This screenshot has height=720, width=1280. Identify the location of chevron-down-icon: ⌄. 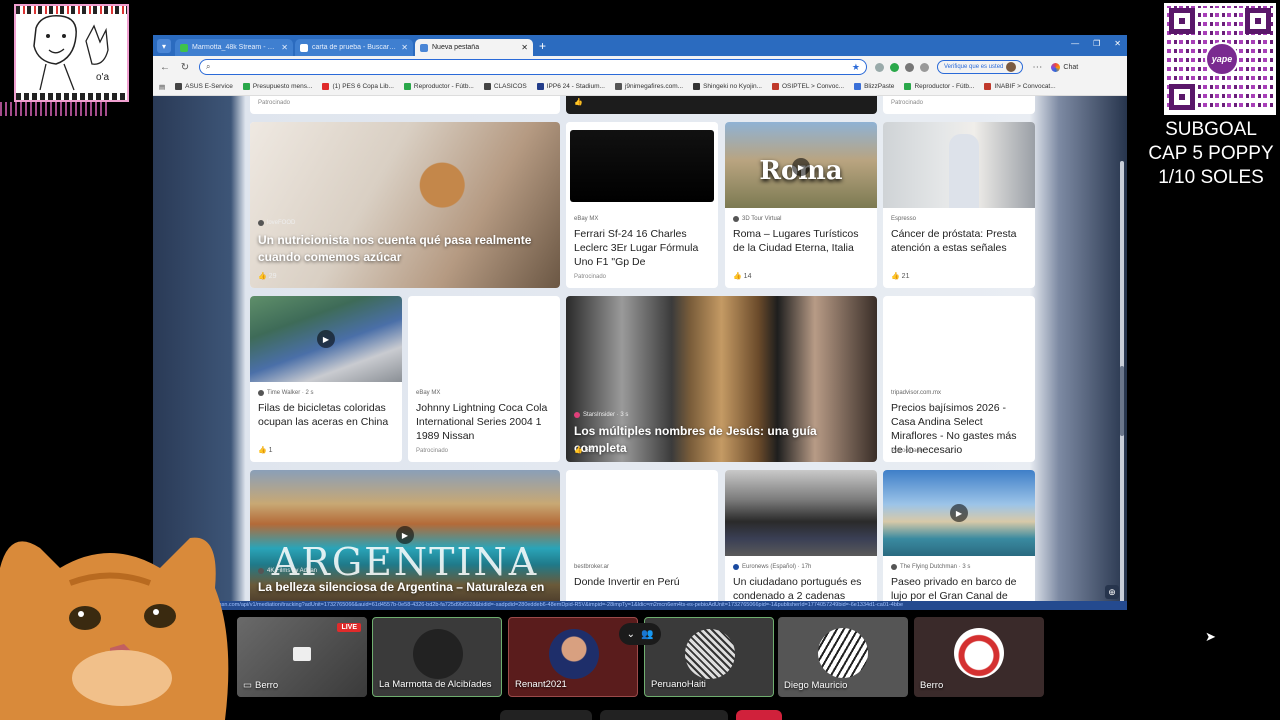
(631, 634).